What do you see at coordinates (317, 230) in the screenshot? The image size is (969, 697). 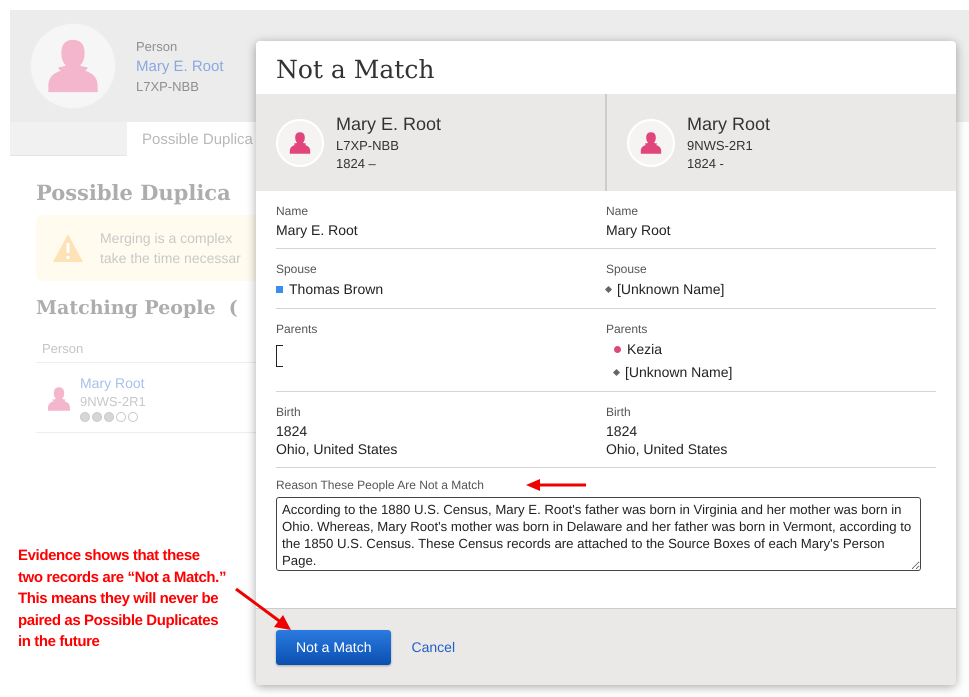 I see `field-value: Mary E. Root` at bounding box center [317, 230].